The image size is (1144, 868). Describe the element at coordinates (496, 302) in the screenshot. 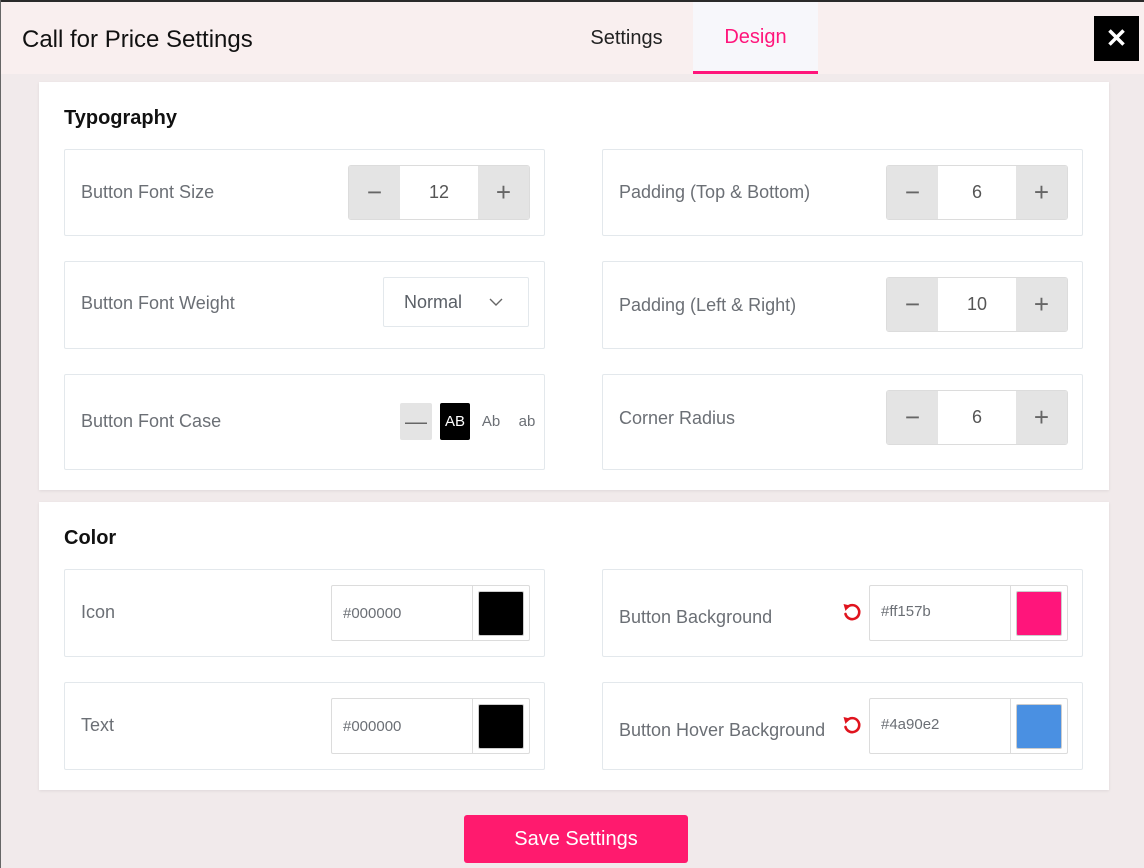

I see `chevron-down-icon` at that location.